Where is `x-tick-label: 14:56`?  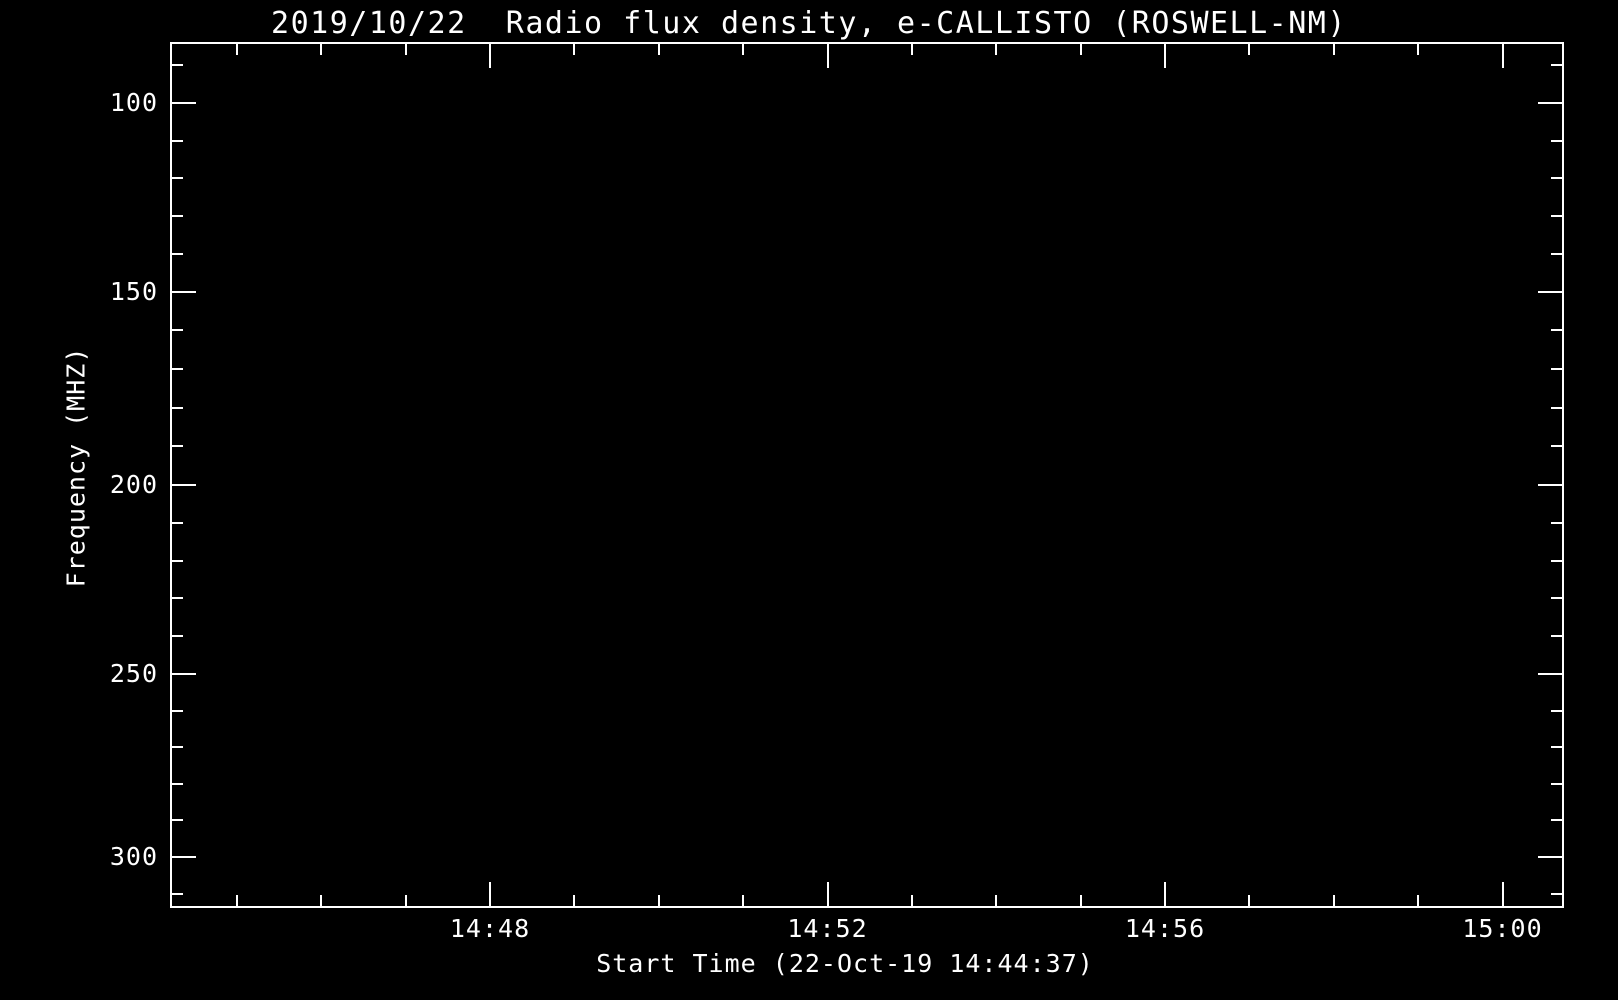 x-tick-label: 14:56 is located at coordinates (1165, 928).